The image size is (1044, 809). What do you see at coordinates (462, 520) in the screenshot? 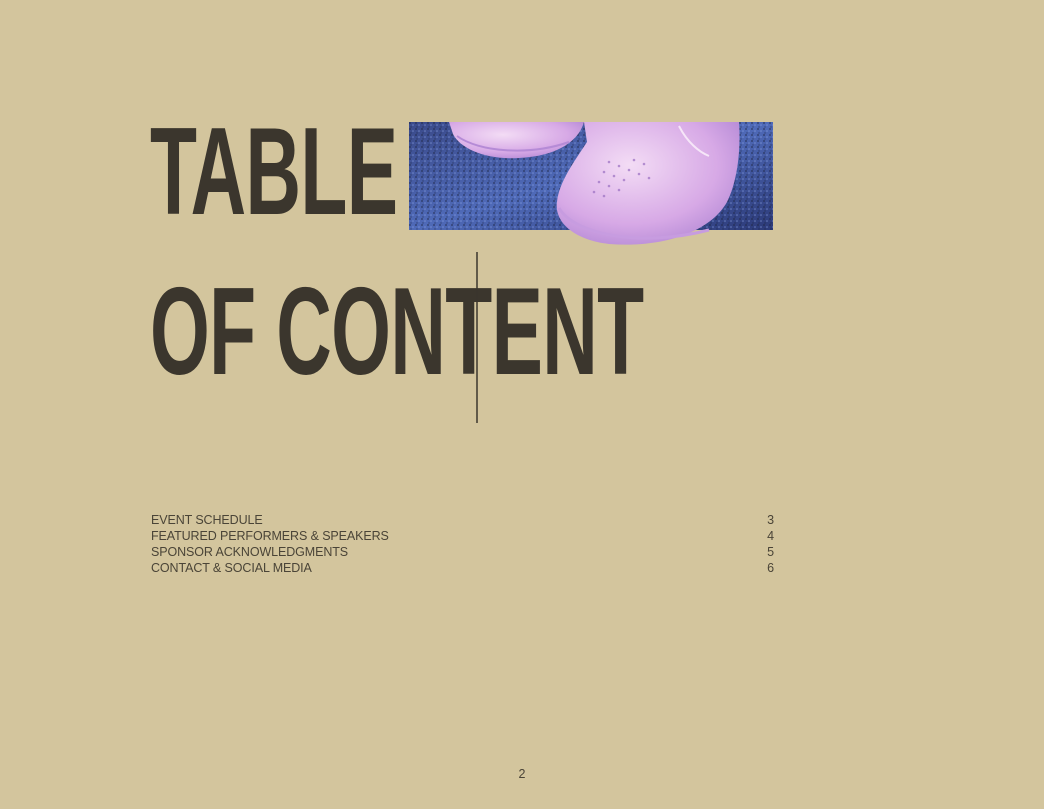
I see `toc-entry: EVENT SCHEDULE 3` at bounding box center [462, 520].